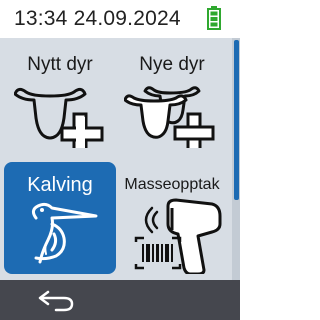  I want to click on menu-tile-nytt-dyr: Nytt dyr, so click(60, 98).